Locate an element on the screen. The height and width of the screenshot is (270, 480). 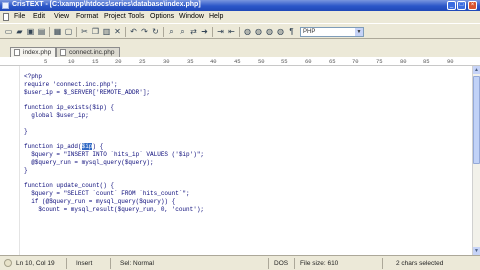
undo-icon: ↶ is located at coordinates (133, 31).